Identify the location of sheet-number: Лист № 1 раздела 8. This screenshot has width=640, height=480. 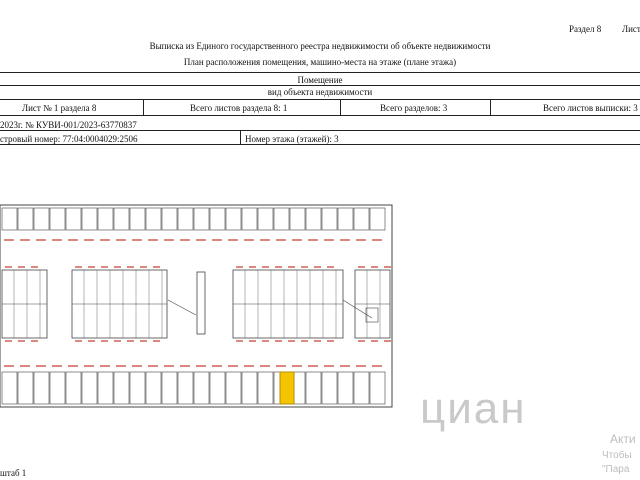
(59, 108).